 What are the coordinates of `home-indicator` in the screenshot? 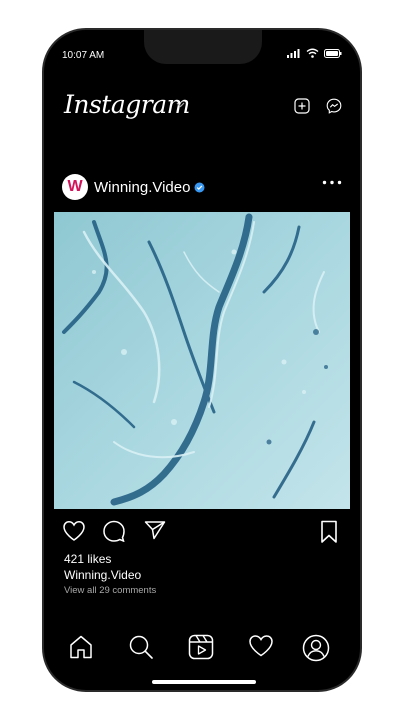 It's located at (204, 682).